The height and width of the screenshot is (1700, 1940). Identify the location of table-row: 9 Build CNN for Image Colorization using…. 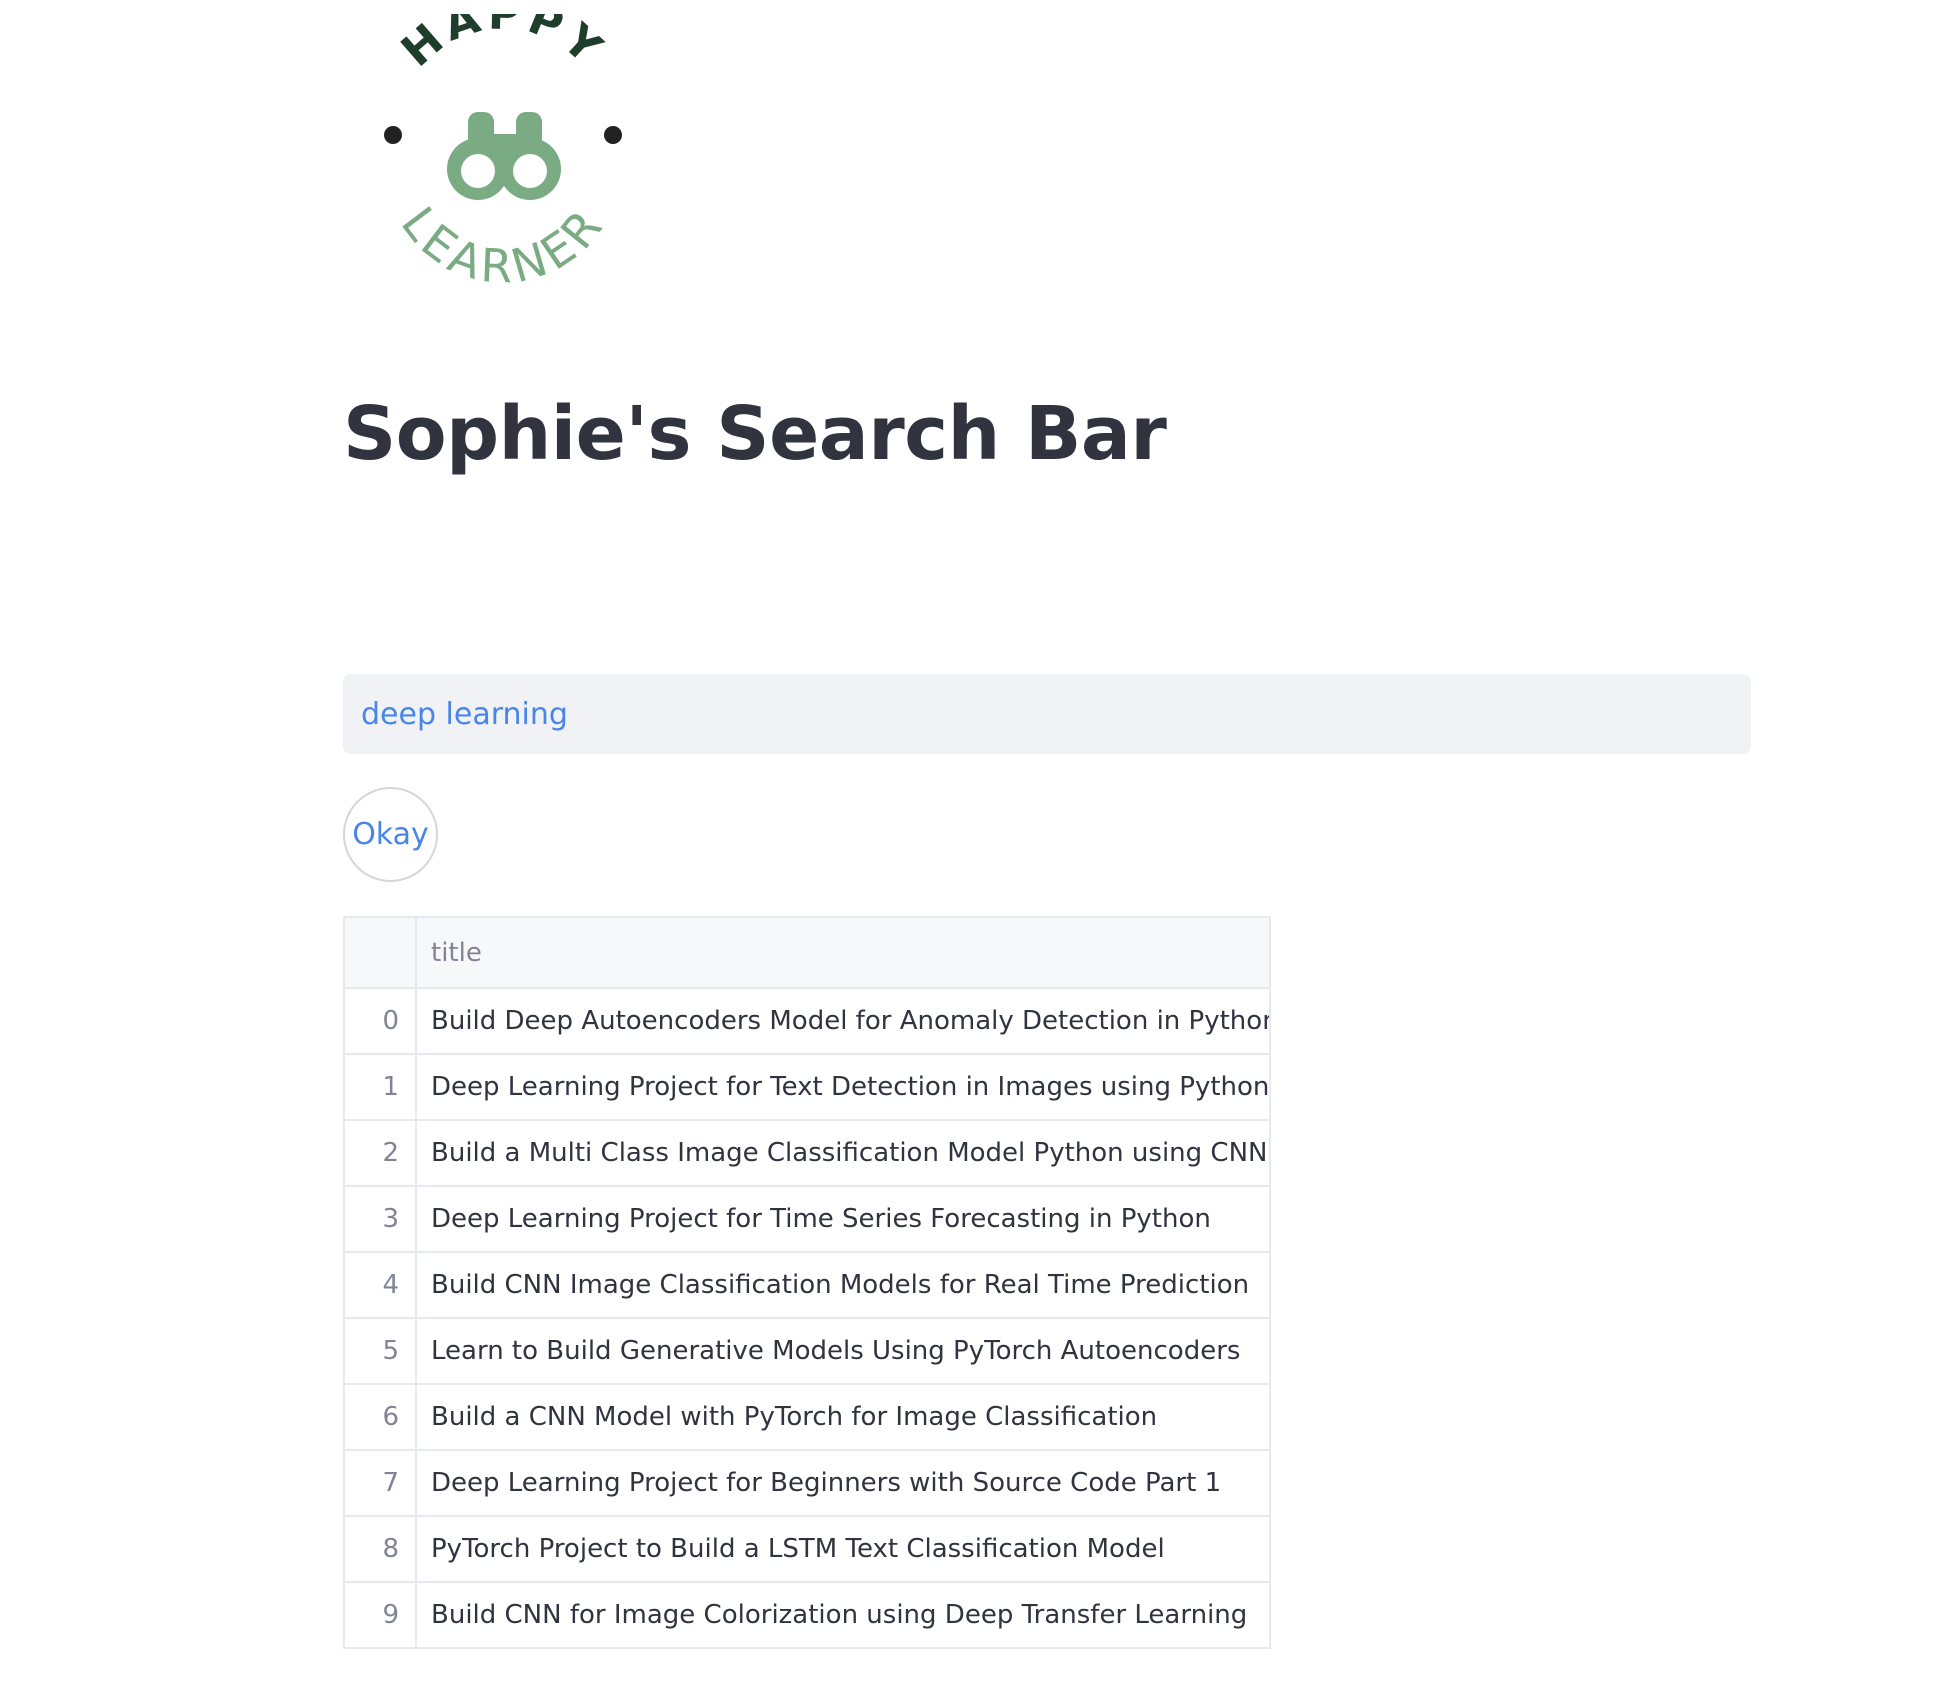
(807, 1615).